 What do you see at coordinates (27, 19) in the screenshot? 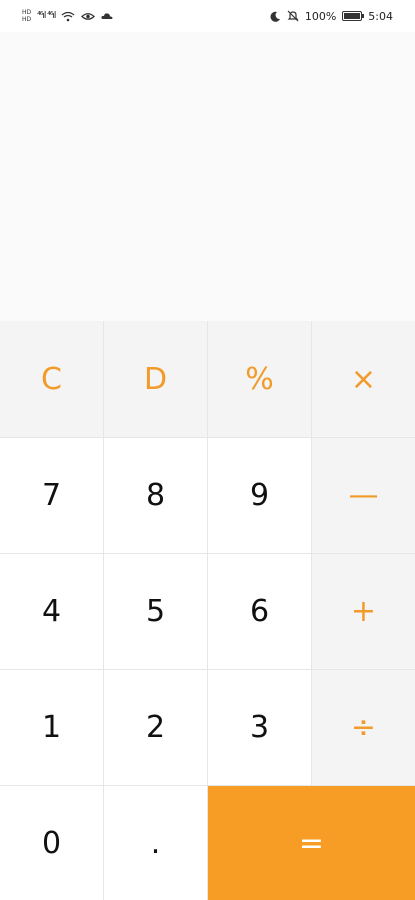
I see `sim2-label: HD` at bounding box center [27, 19].